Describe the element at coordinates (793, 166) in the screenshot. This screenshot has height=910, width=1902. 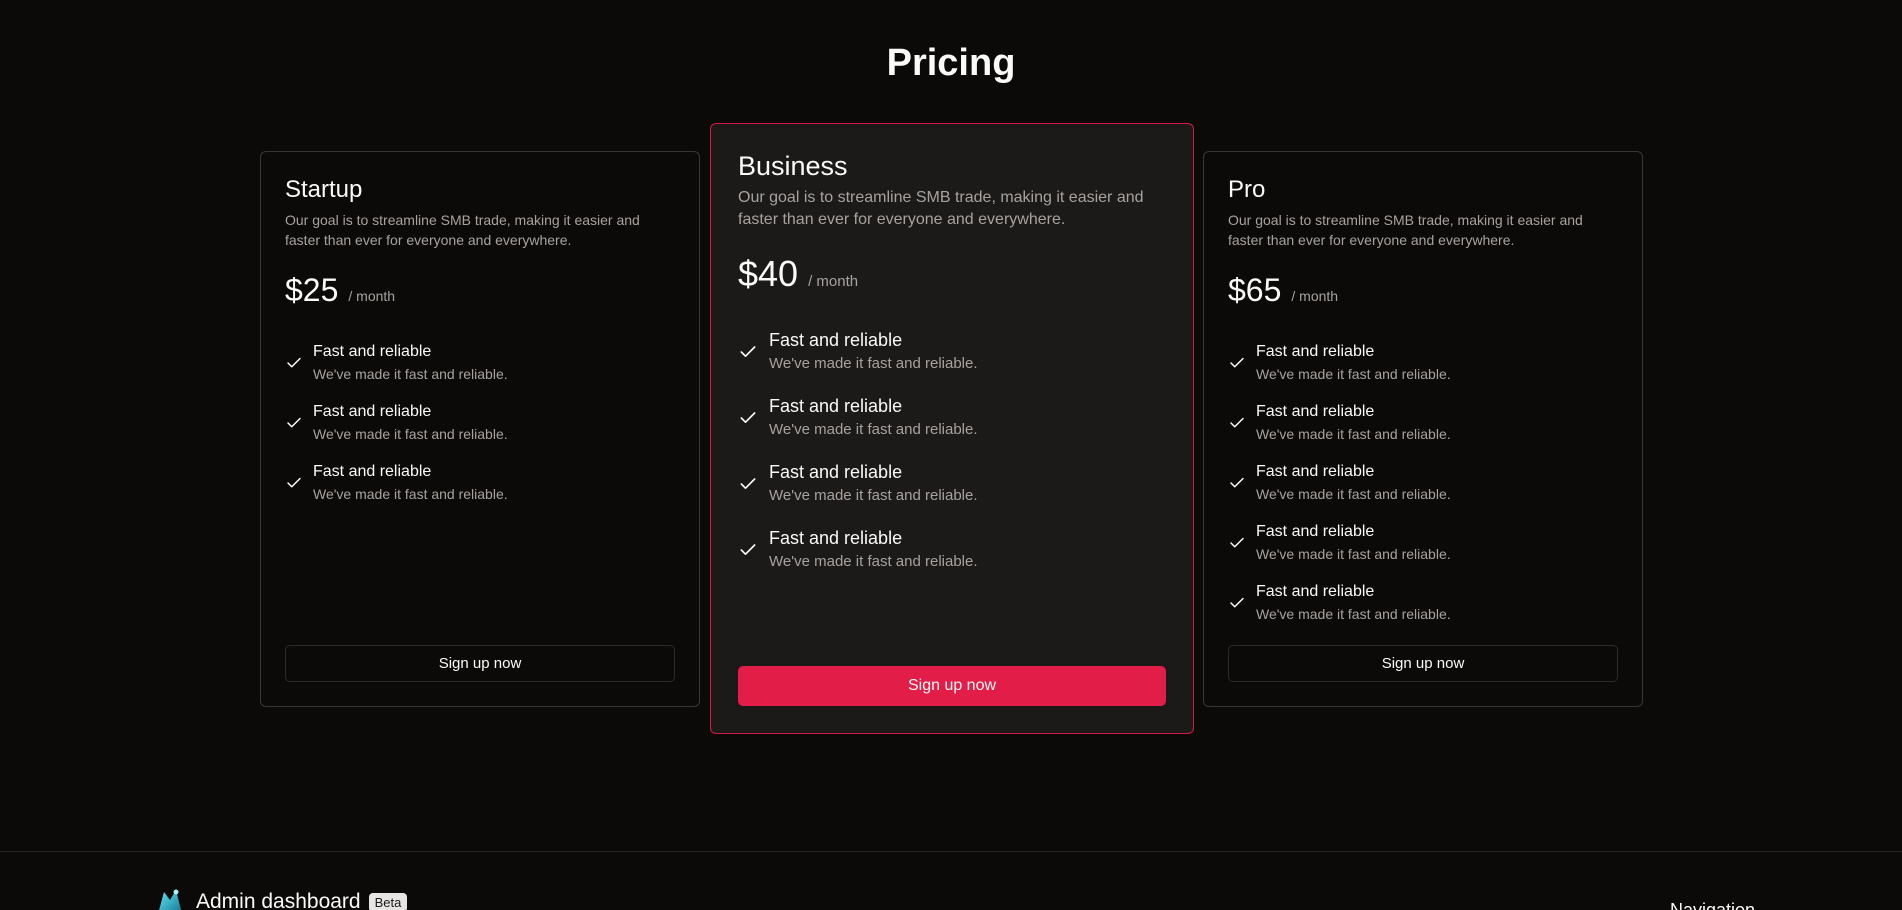
I see `plan-name: Business` at that location.